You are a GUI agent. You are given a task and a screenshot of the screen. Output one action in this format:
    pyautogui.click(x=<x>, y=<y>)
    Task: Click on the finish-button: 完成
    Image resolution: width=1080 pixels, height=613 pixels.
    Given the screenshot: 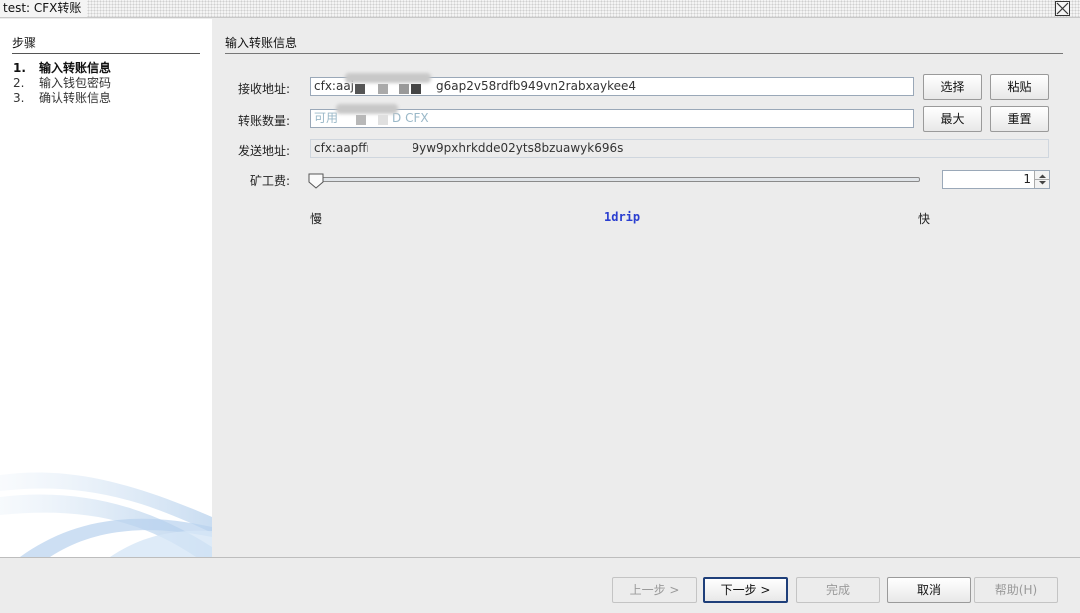 What is the action you would take?
    pyautogui.click(x=838, y=590)
    